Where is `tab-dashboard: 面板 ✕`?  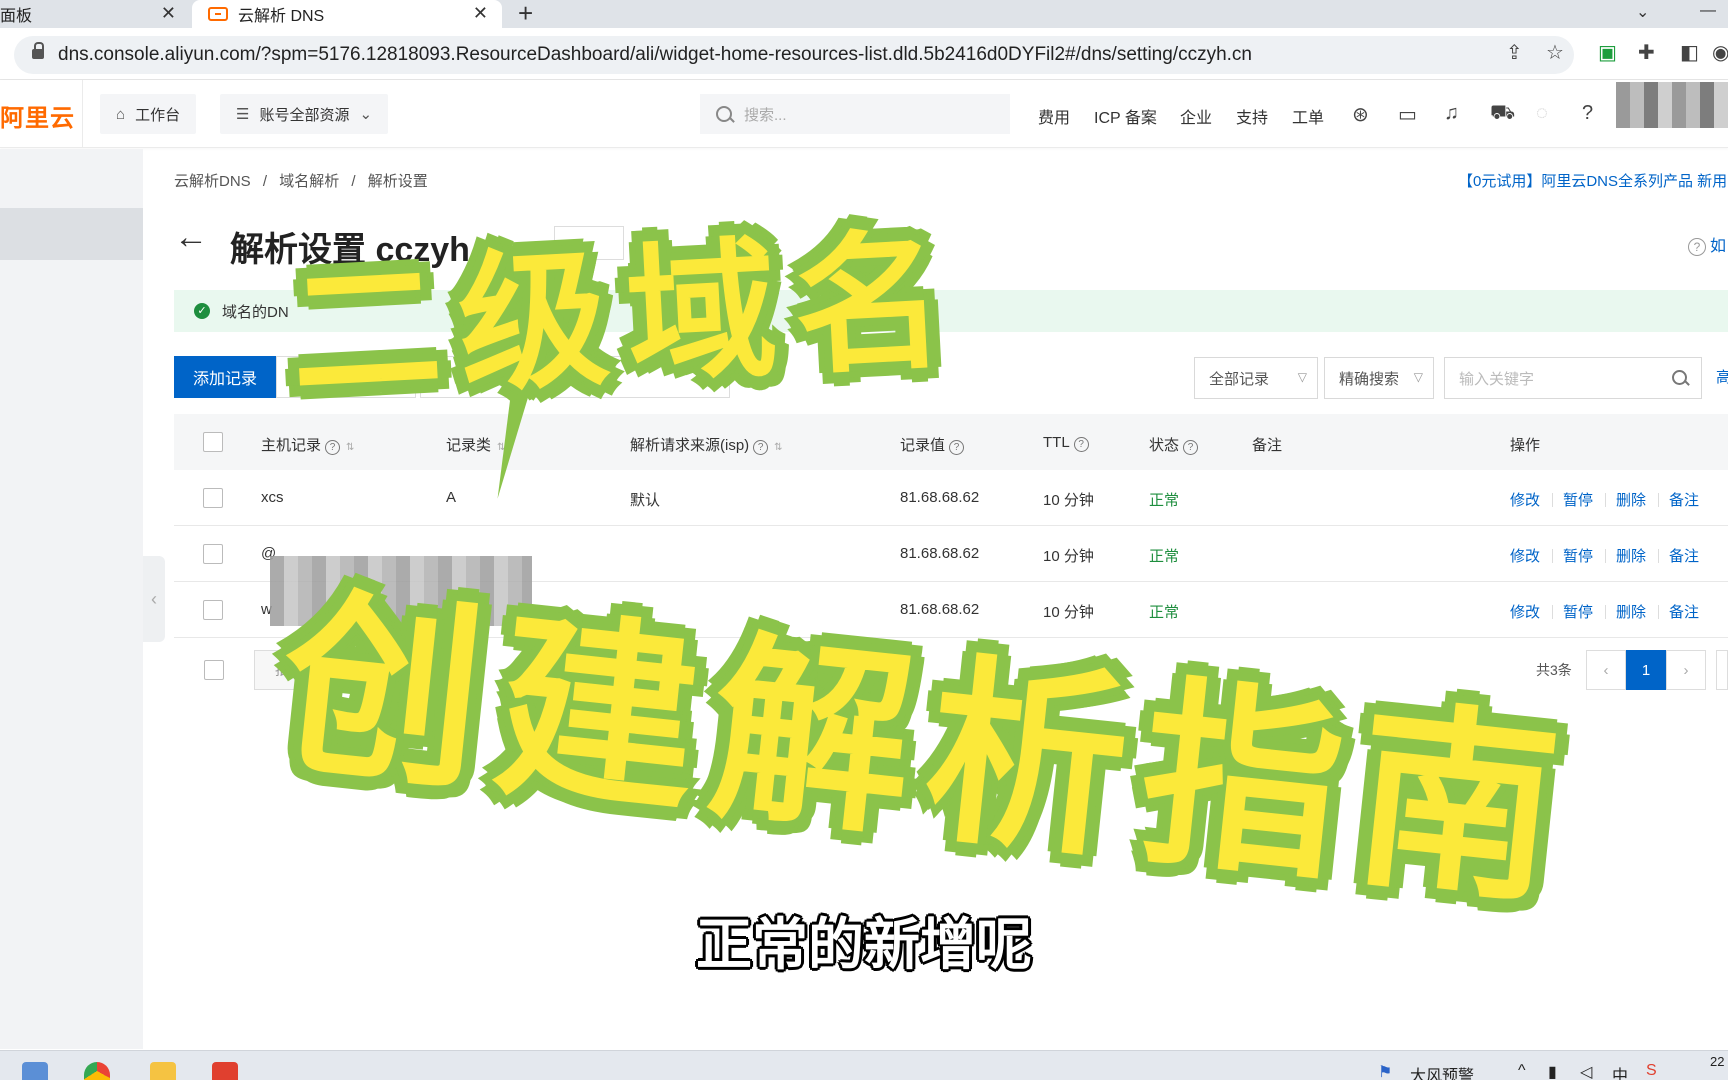 tab-dashboard: 面板 ✕ is located at coordinates (95, 14).